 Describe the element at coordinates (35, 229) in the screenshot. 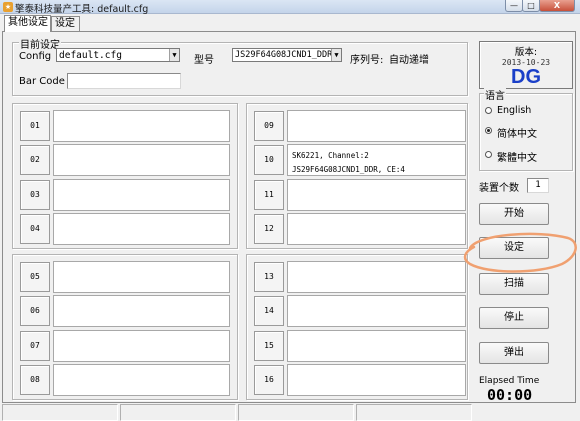

I see `slot-button-04: 04` at that location.